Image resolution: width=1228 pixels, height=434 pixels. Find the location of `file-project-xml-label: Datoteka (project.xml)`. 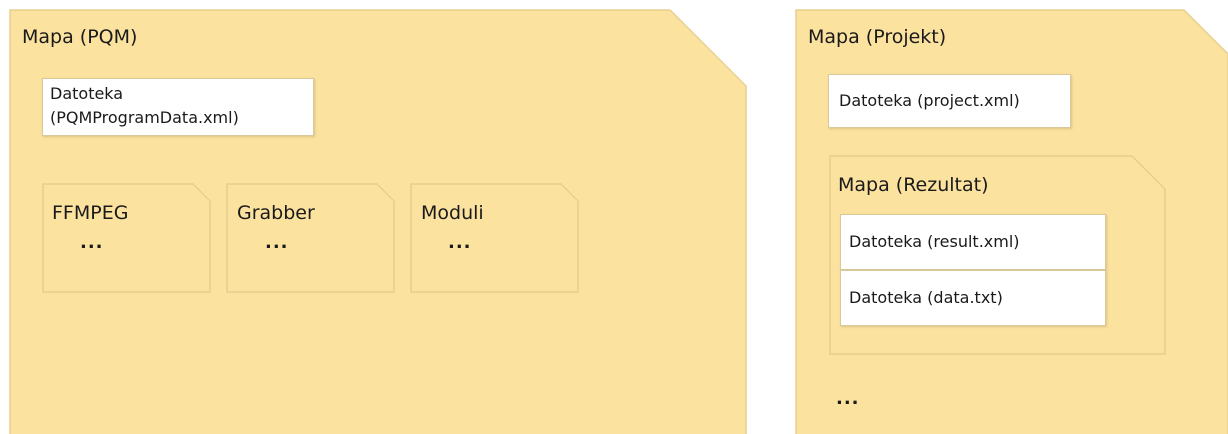

file-project-xml-label: Datoteka (project.xml) is located at coordinates (929, 100).